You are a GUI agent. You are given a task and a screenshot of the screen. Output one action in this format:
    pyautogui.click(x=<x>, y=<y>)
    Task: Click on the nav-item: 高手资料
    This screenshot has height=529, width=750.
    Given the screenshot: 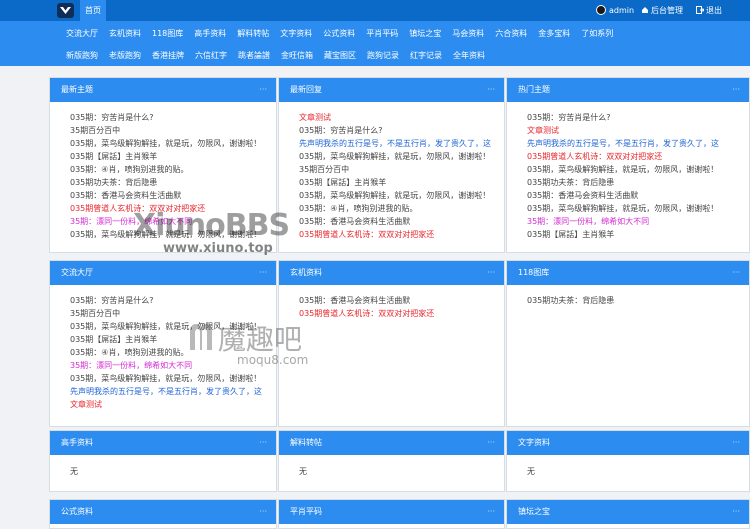 What is the action you would take?
    pyautogui.click(x=211, y=34)
    